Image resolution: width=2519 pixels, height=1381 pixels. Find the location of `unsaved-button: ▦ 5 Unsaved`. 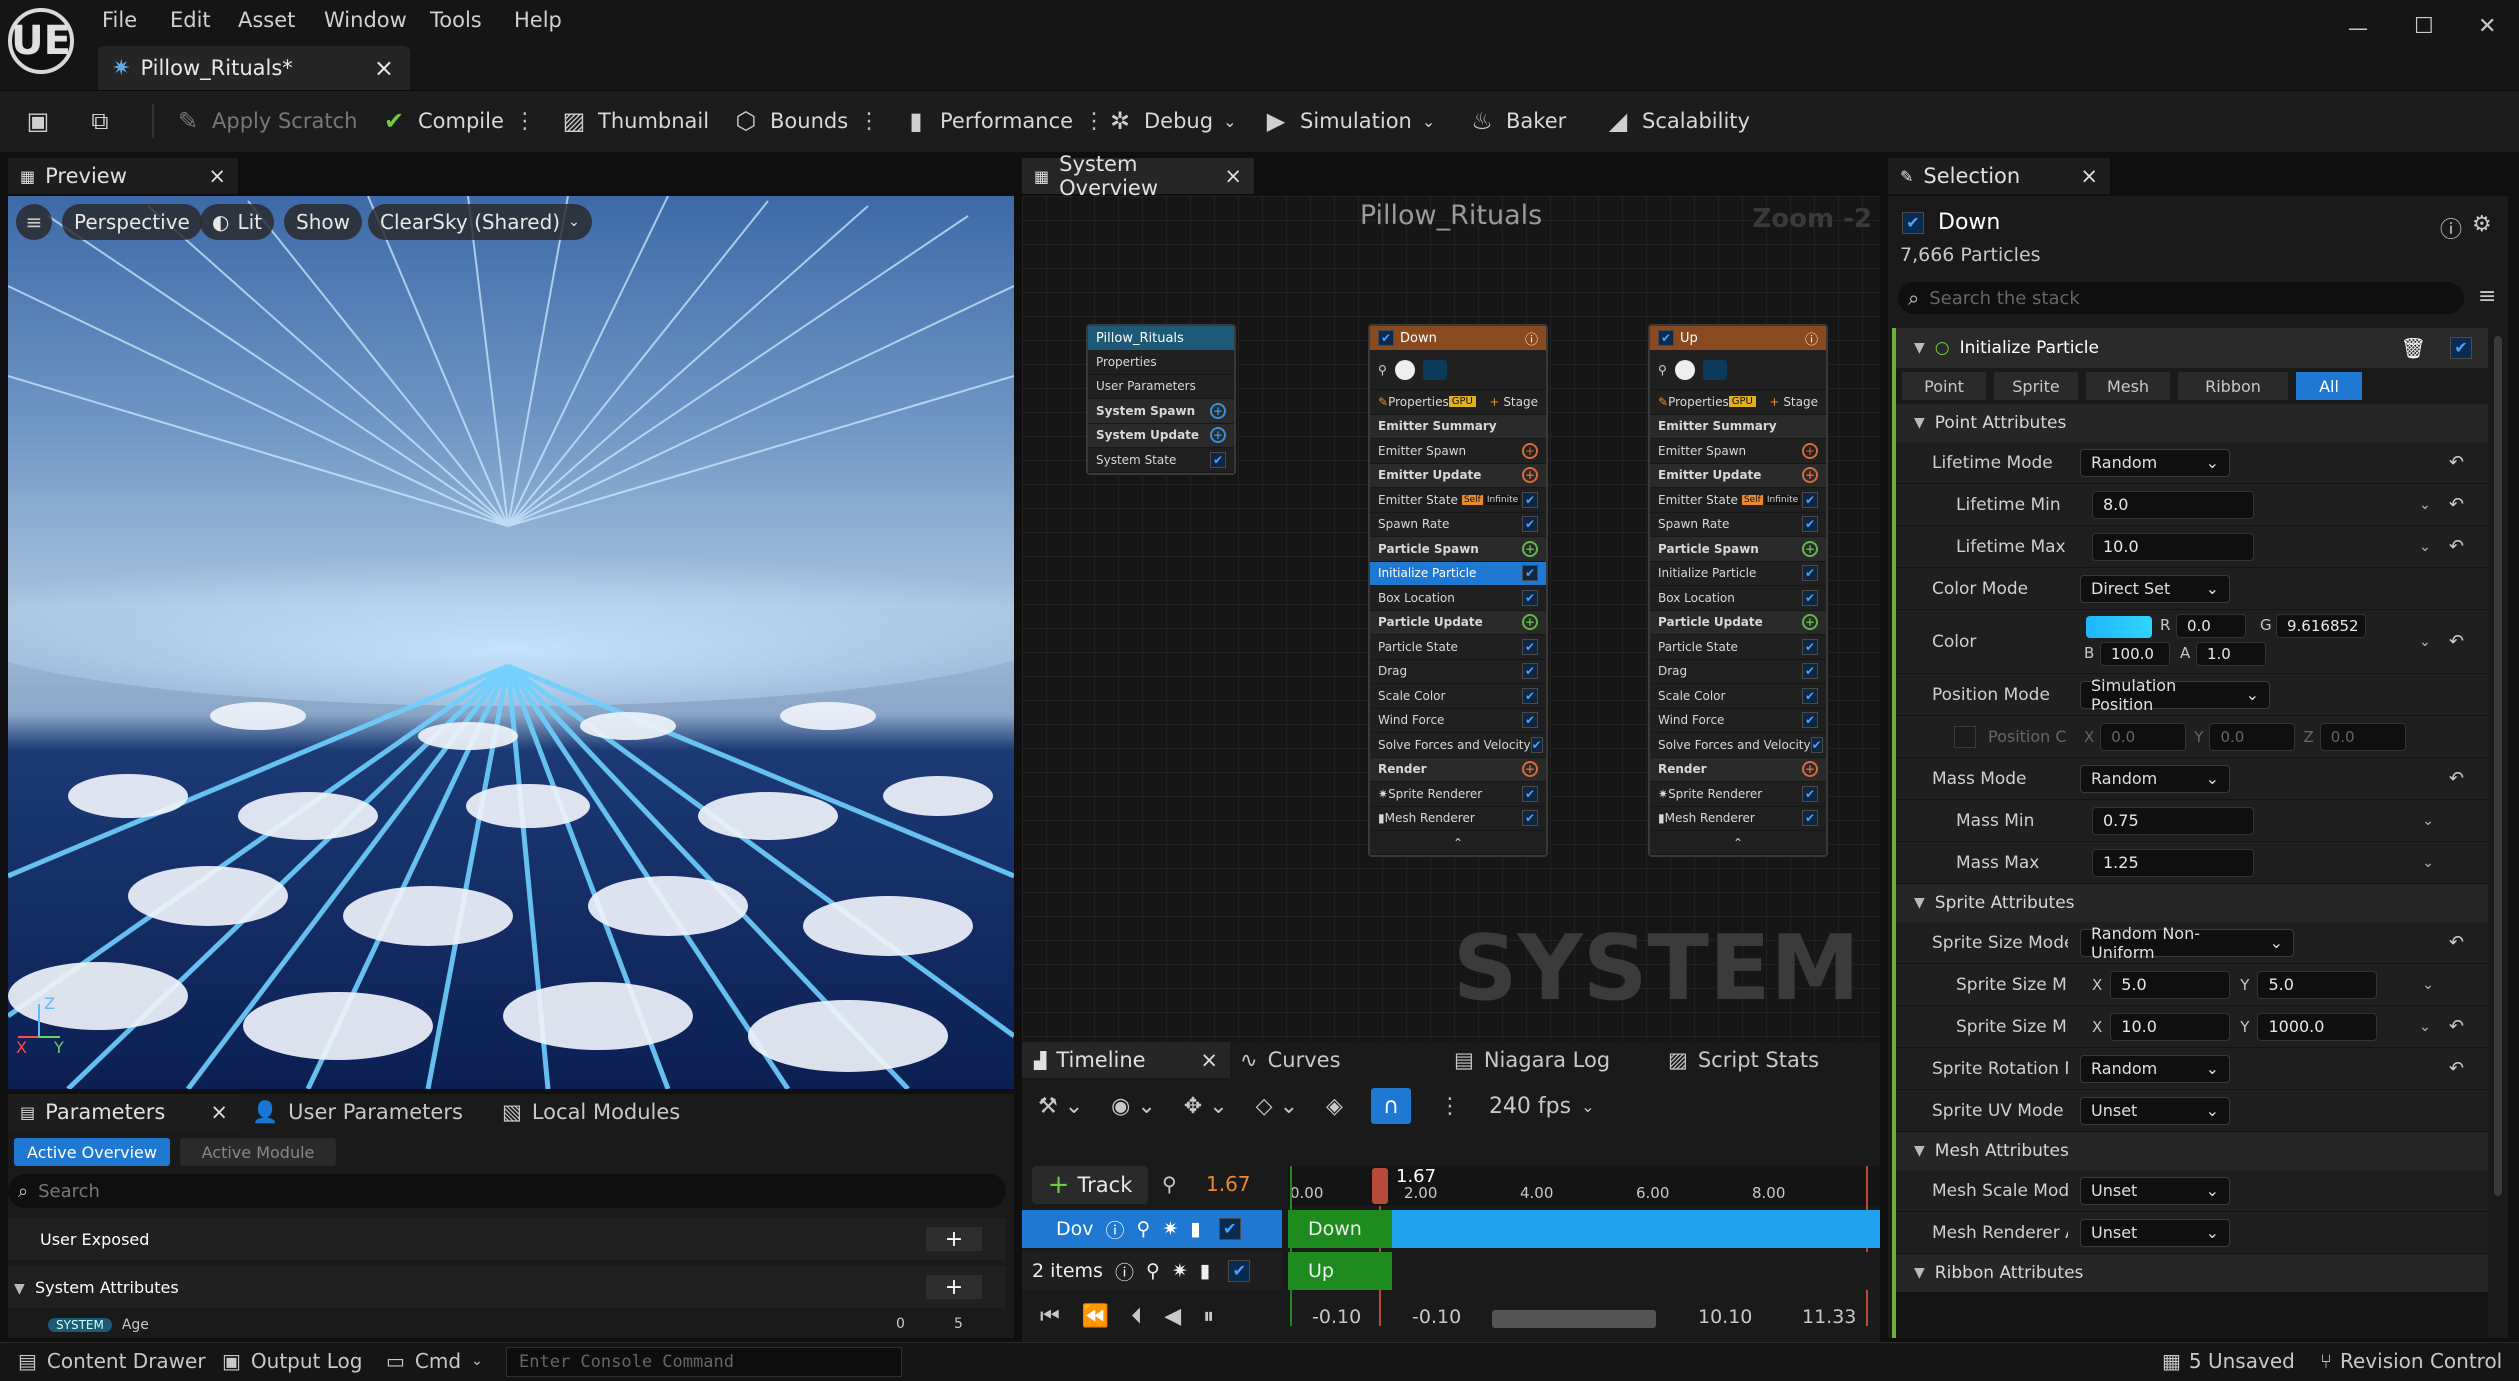

unsaved-button: ▦ 5 Unsaved is located at coordinates (2228, 1361).